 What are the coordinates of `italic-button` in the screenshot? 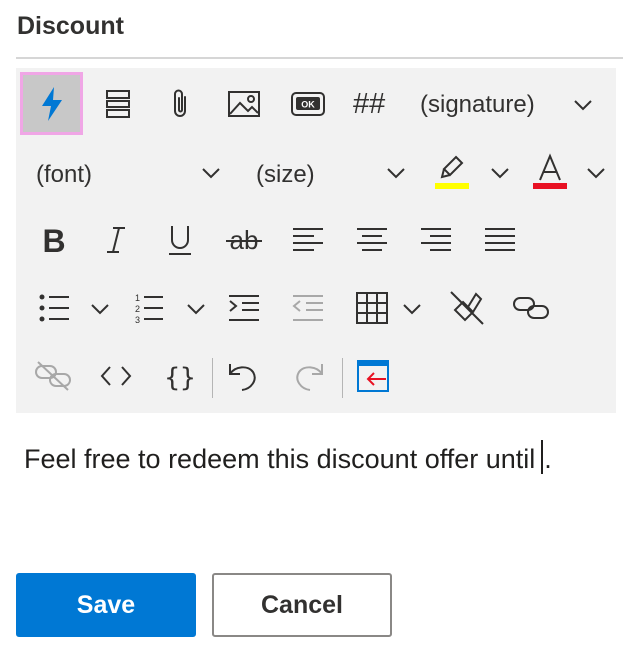 It's located at (116, 240).